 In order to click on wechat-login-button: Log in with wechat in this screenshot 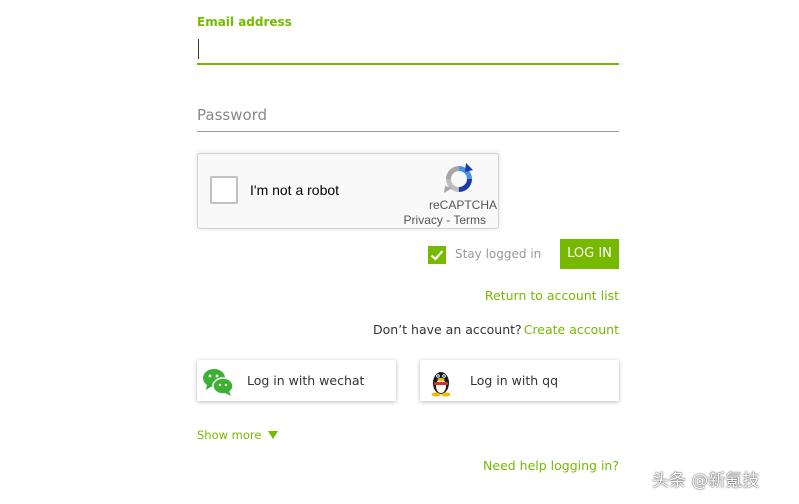, I will do `click(296, 380)`.